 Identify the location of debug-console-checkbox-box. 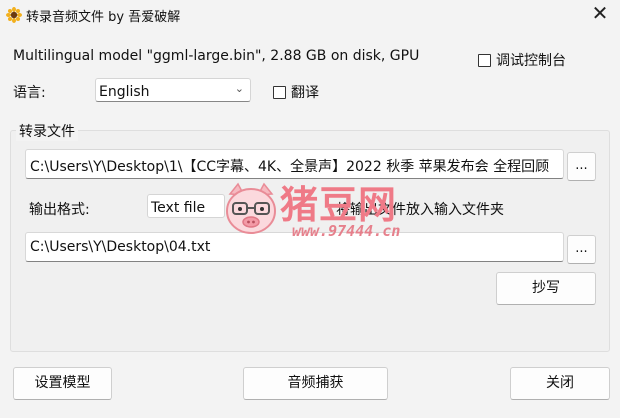
(484, 60).